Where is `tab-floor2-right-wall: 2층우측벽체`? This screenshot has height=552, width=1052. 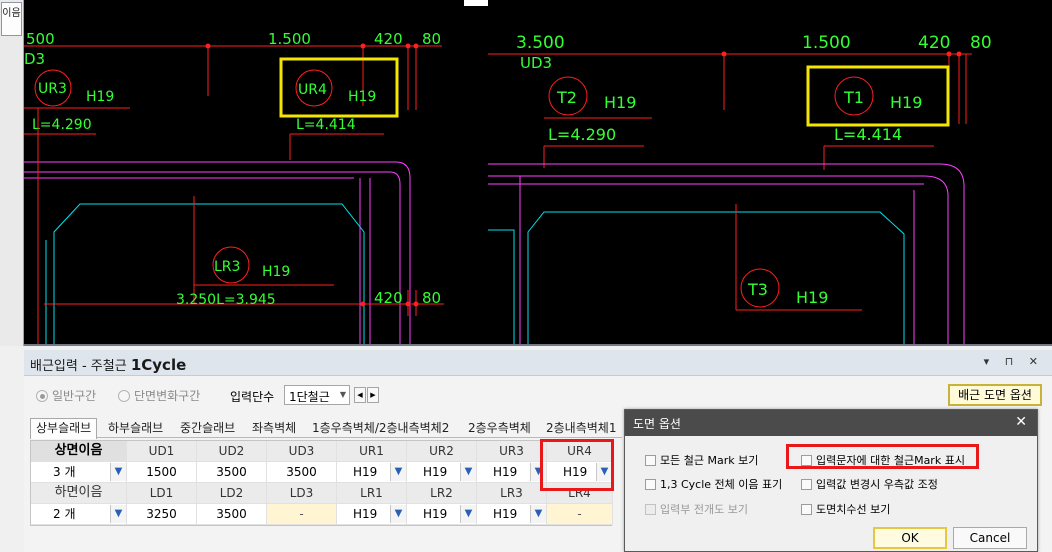 tab-floor2-right-wall: 2층우측벽체 is located at coordinates (499, 429).